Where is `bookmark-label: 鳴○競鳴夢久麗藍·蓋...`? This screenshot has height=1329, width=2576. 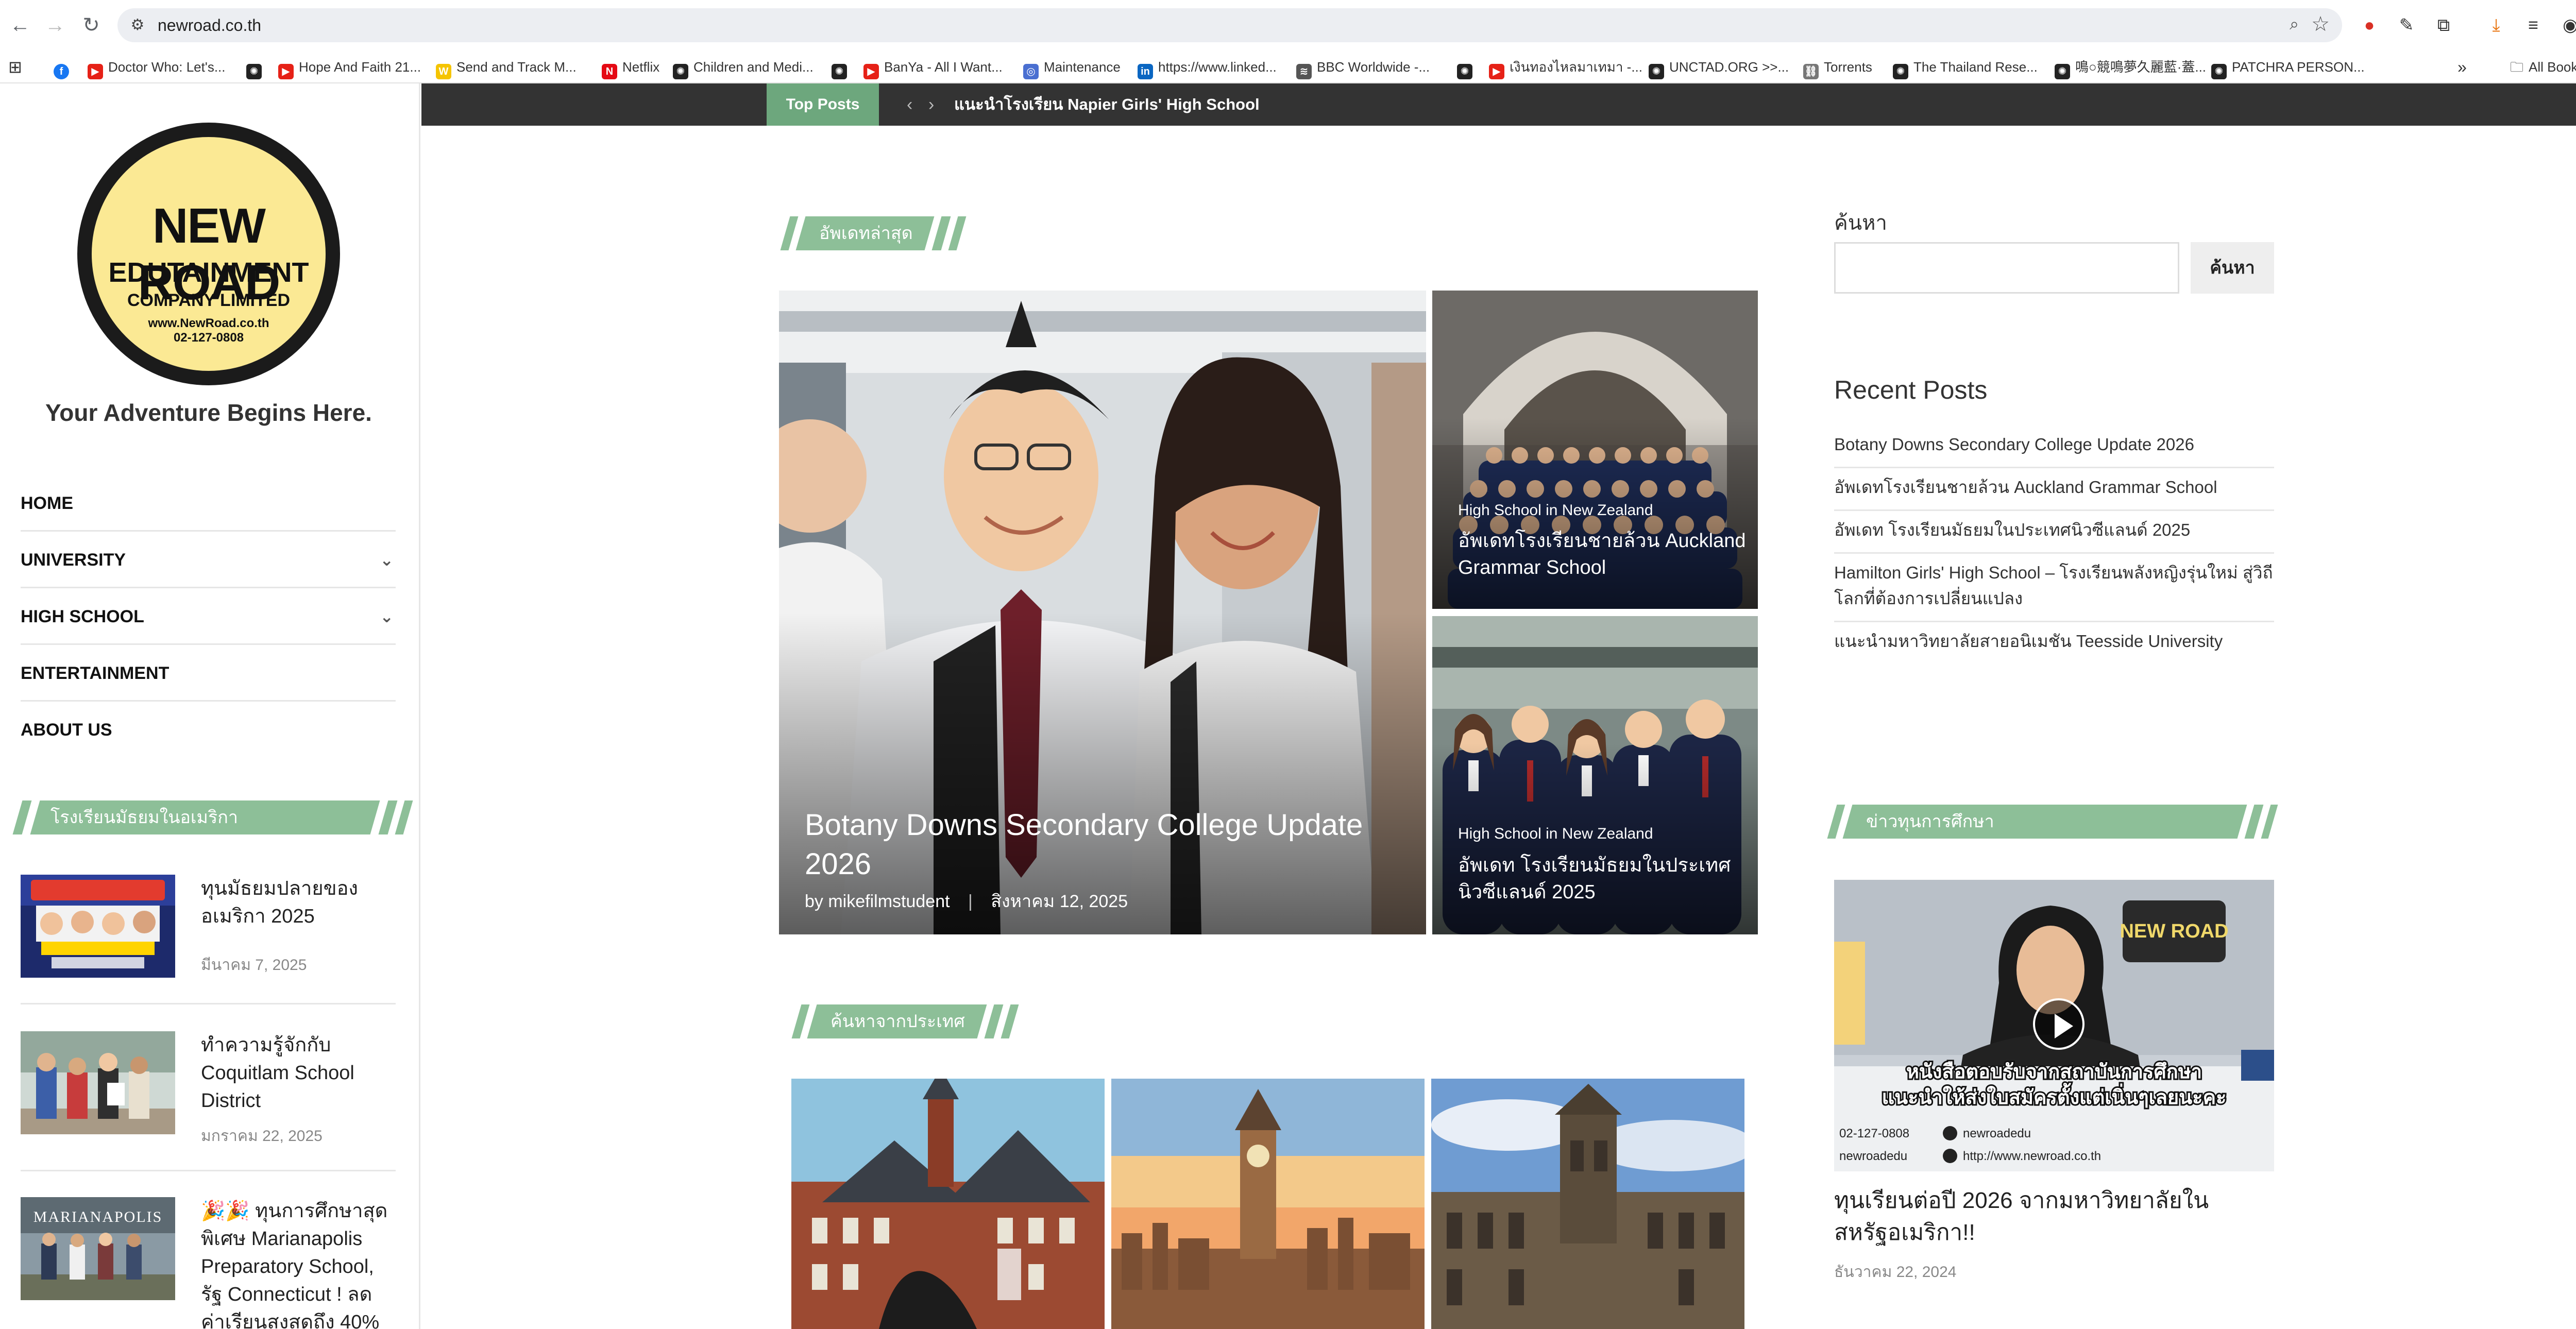 bookmark-label: 鳴○競鳴夢久麗藍·蓋... is located at coordinates (2141, 67).